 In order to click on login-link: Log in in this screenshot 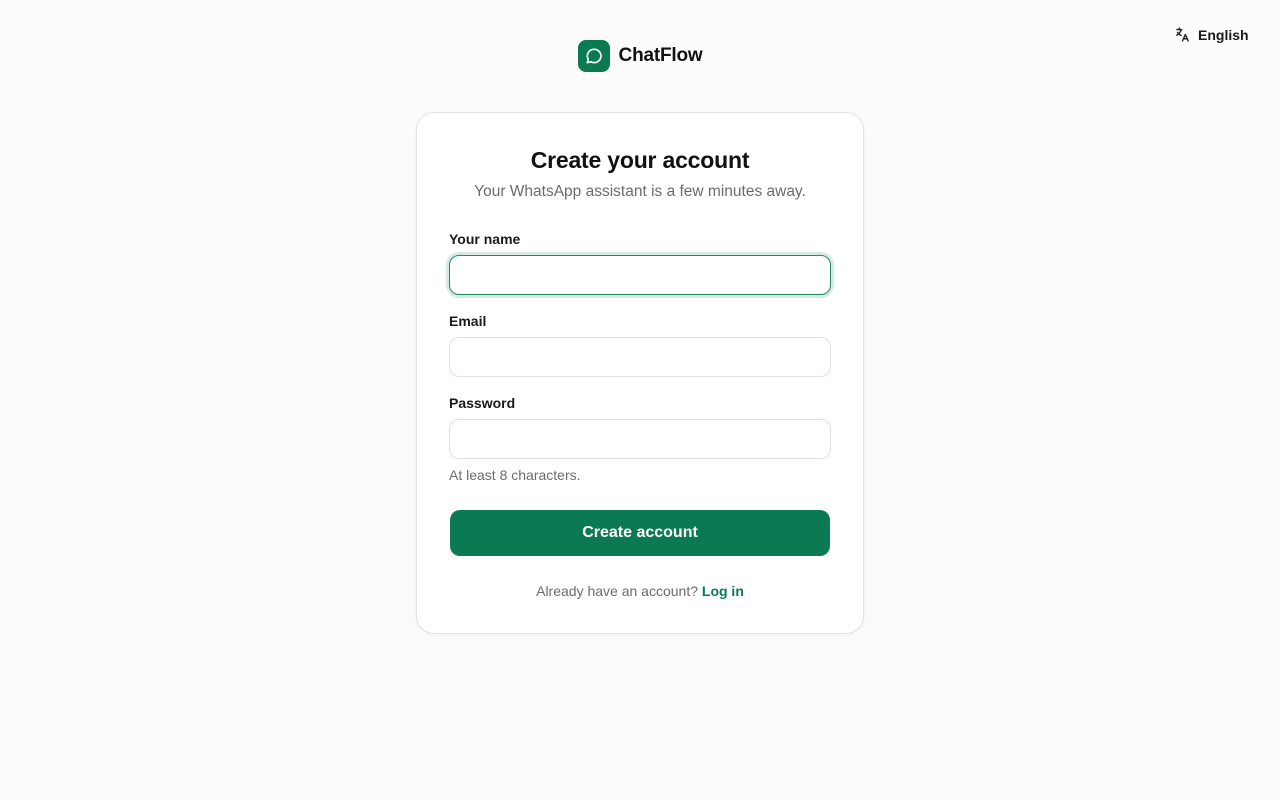, I will do `click(723, 591)`.